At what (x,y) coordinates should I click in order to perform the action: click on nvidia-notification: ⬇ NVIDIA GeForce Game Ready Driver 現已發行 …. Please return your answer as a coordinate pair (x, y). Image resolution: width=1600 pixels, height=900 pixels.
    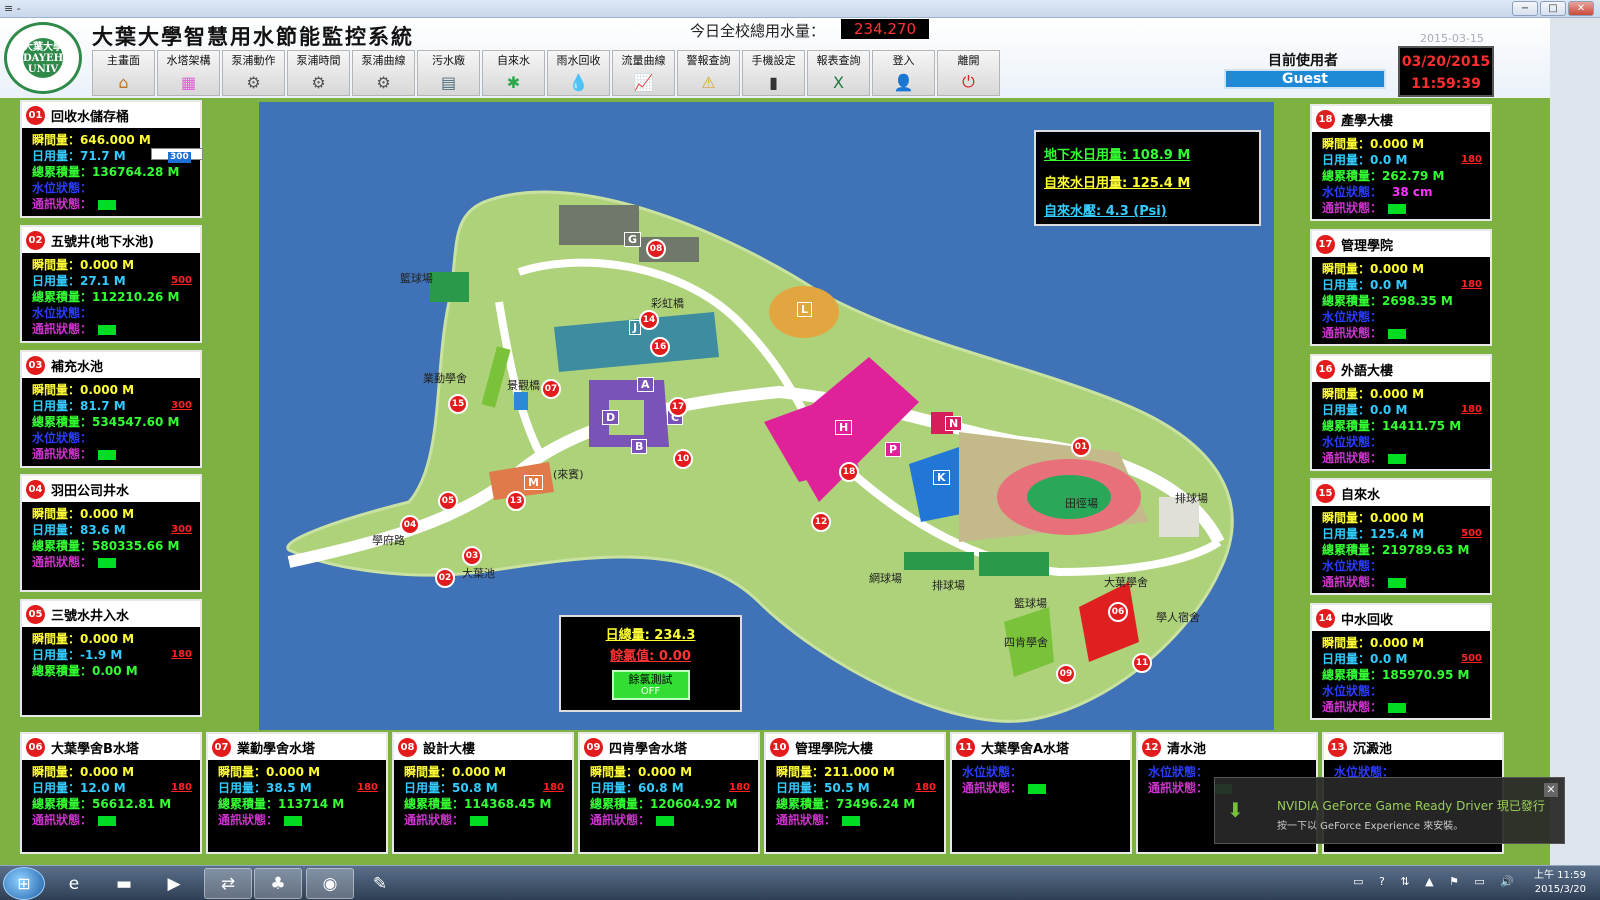
    Looking at the image, I should click on (1389, 810).